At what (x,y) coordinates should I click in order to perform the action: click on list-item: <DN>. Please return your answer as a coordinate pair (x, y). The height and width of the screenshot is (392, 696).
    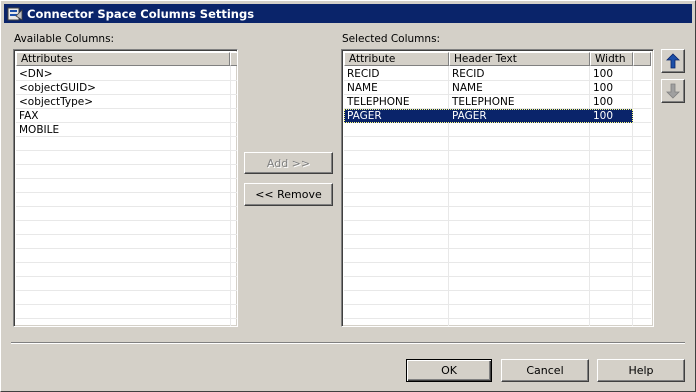
    Looking at the image, I should click on (123, 74).